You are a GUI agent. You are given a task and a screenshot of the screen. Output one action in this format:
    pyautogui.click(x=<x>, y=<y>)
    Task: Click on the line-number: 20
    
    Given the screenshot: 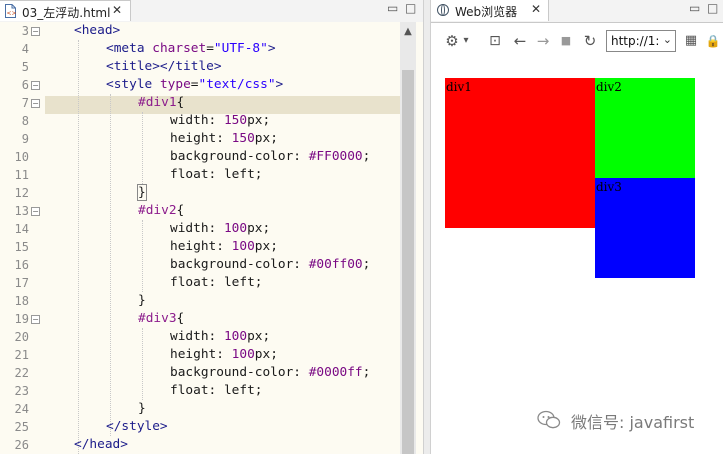 What is the action you would take?
    pyautogui.click(x=21, y=337)
    